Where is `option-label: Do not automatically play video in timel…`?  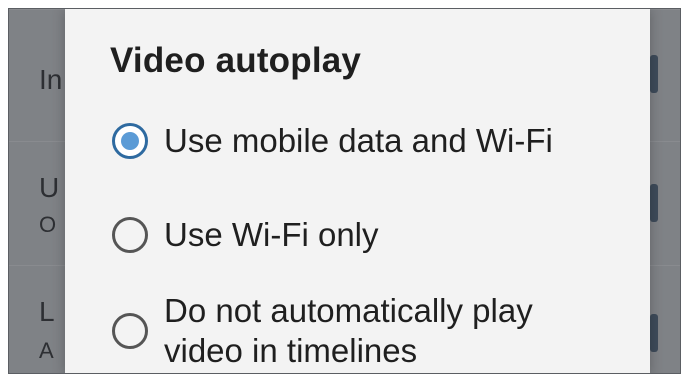 option-label: Do not automatically play video in timel… is located at coordinates (348, 331).